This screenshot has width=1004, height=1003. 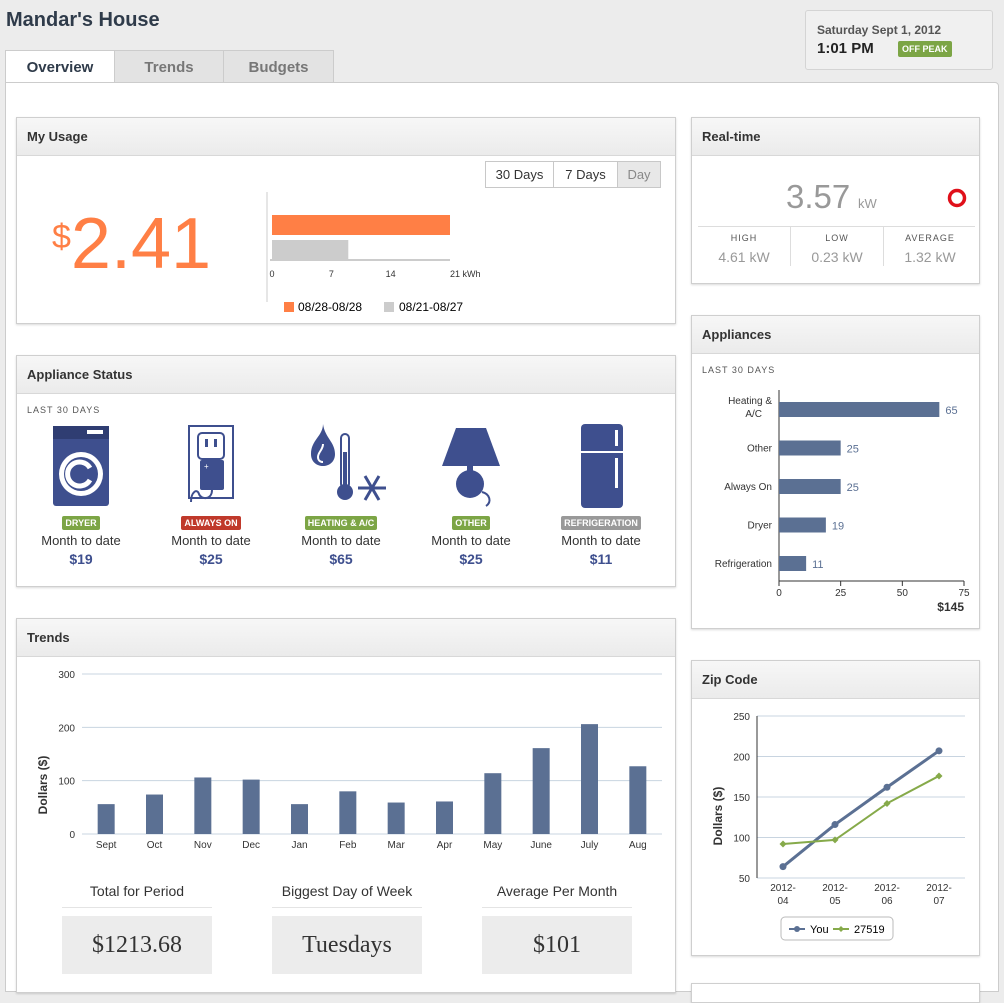 I want to click on zipcode-y-tick-1: 100, so click(x=741, y=839).